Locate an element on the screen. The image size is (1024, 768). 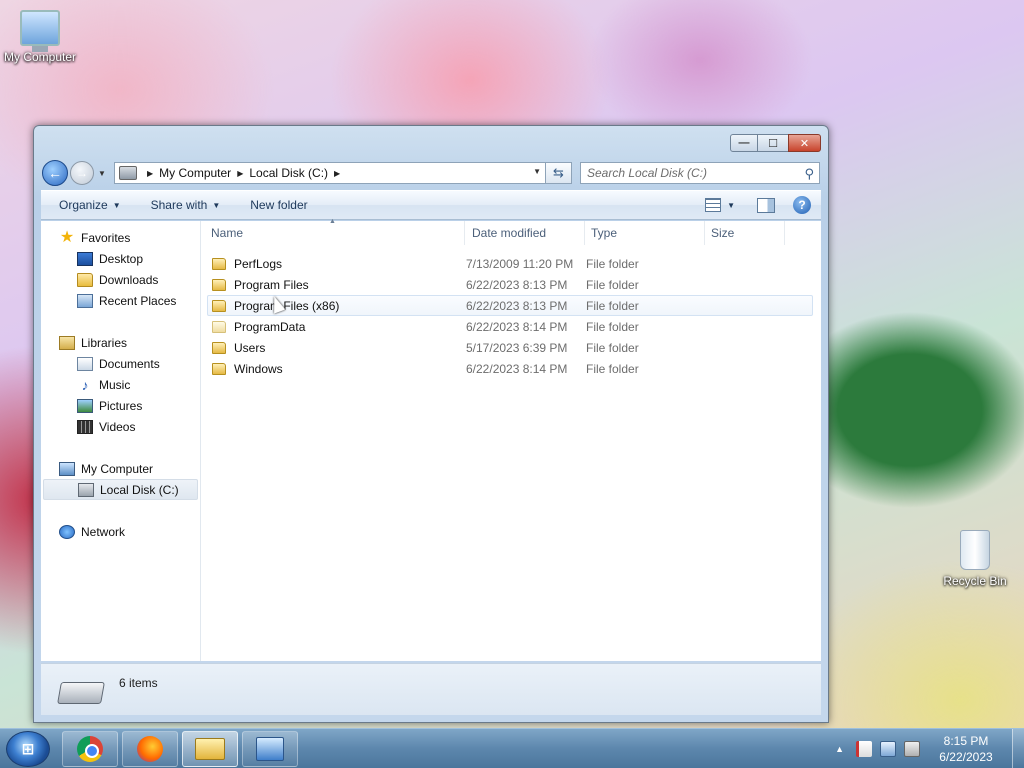
firefox-icon is located at coordinates (150, 748).